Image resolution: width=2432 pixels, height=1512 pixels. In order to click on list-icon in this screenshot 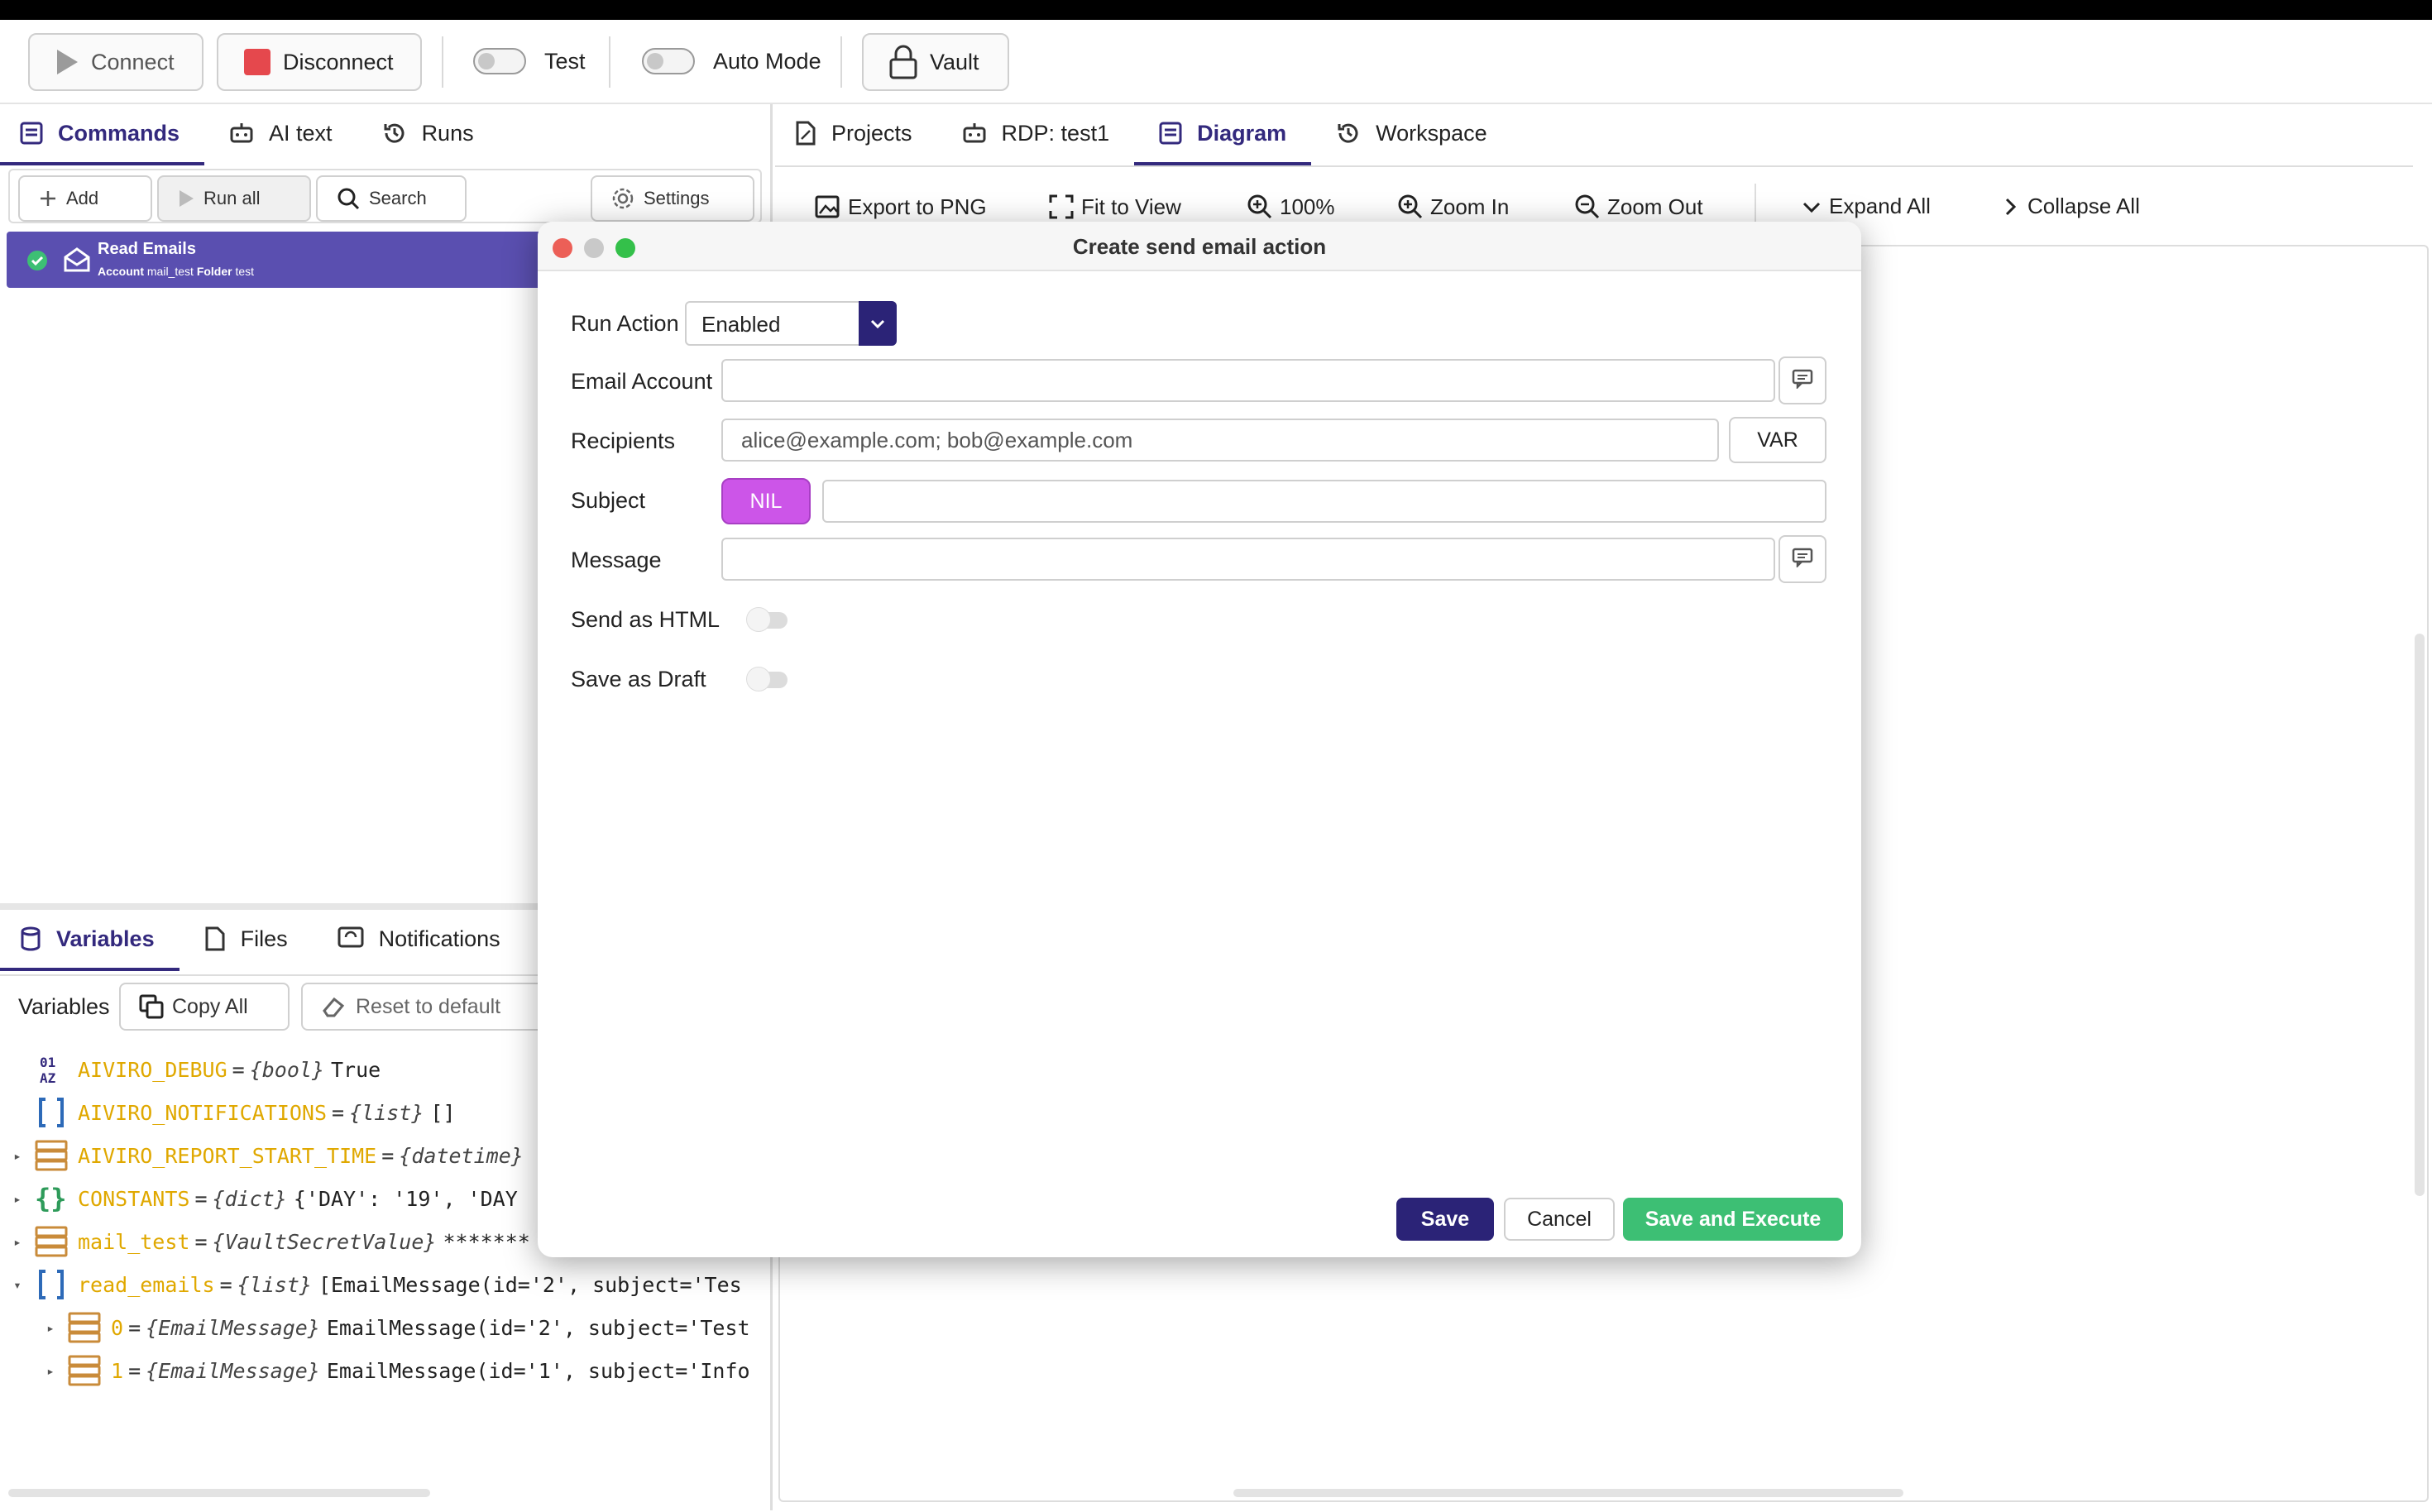, I will do `click(51, 1284)`.